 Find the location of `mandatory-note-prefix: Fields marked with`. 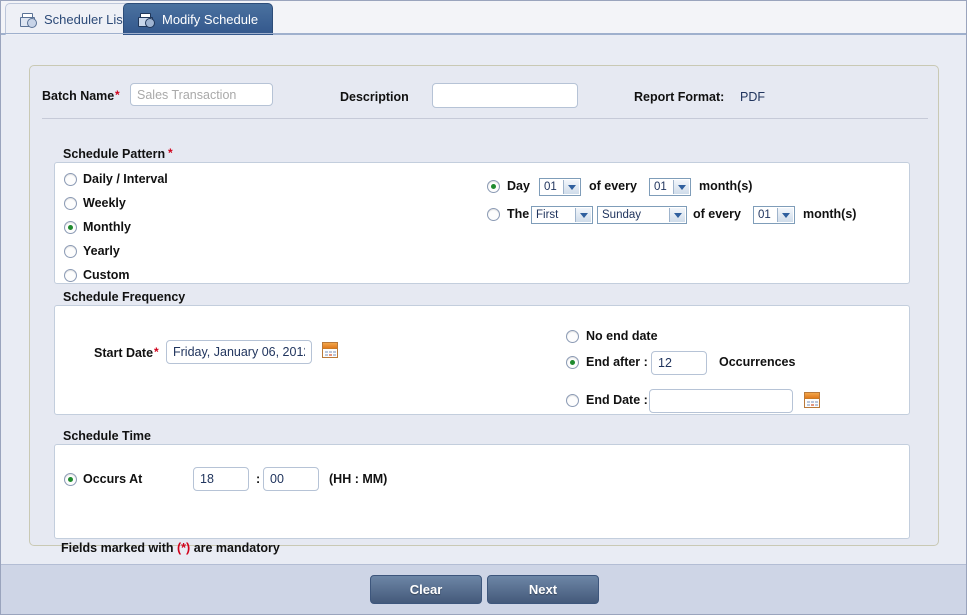

mandatory-note-prefix: Fields marked with is located at coordinates (119, 548).